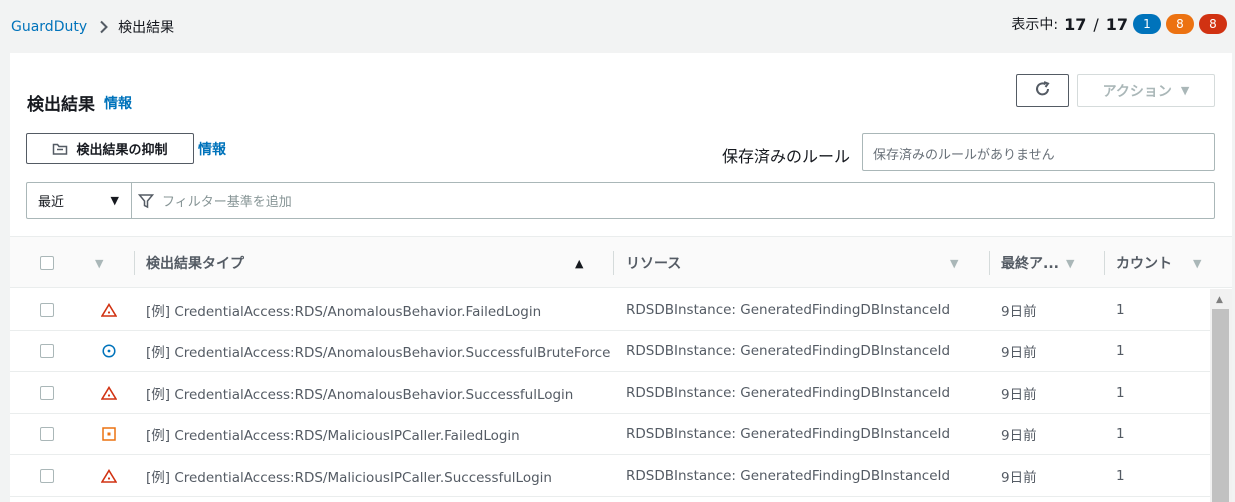 This screenshot has height=502, width=1235. I want to click on badge-high-count: 8, so click(1213, 24).